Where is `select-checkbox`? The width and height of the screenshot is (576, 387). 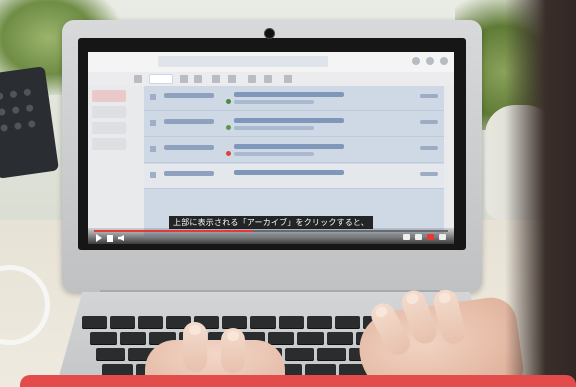 select-checkbox is located at coordinates (138, 79).